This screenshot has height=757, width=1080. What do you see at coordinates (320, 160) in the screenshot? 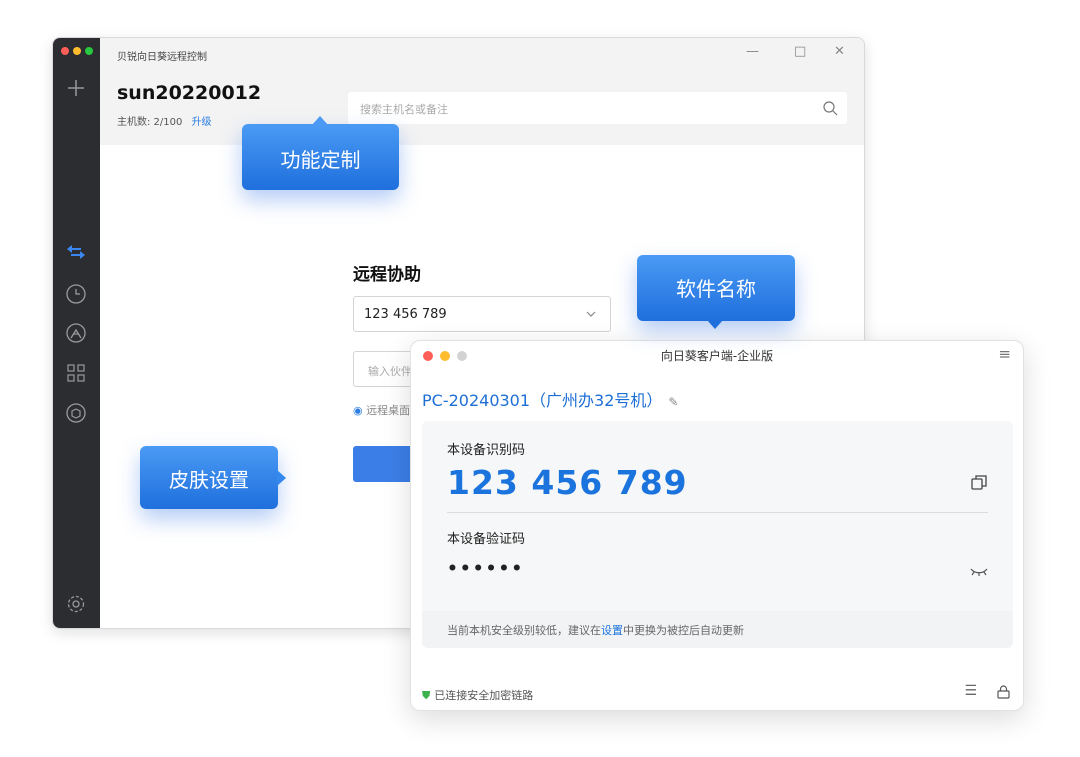
I see `callout-feature-label: 功能定制` at bounding box center [320, 160].